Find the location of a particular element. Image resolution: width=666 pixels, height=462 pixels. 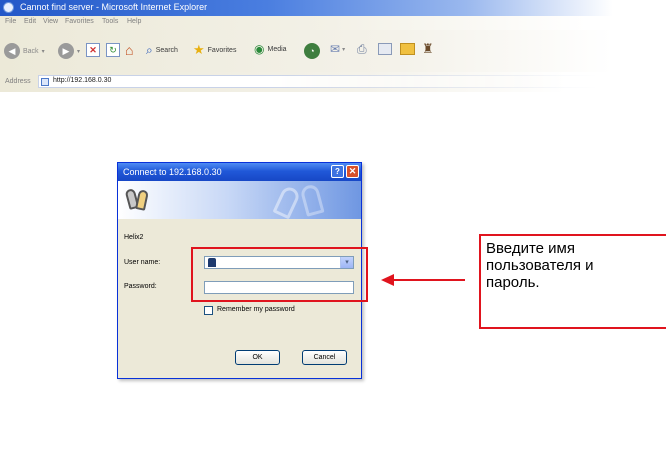

refresh-button: ↻ is located at coordinates (113, 50).